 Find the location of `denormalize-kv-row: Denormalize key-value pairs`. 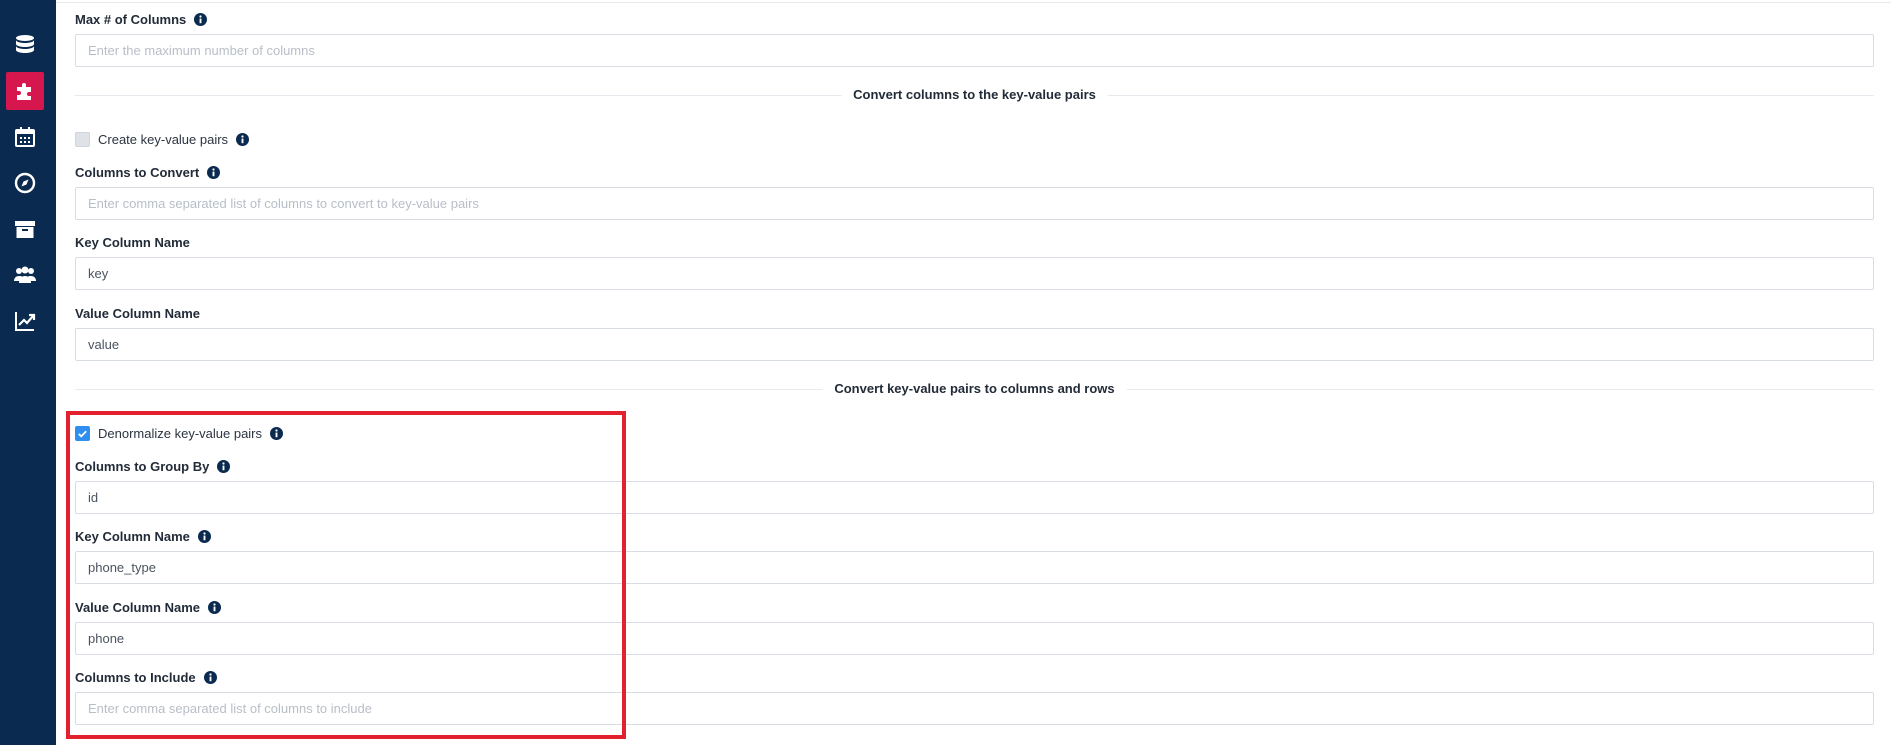

denormalize-kv-row: Denormalize key-value pairs is located at coordinates (179, 433).